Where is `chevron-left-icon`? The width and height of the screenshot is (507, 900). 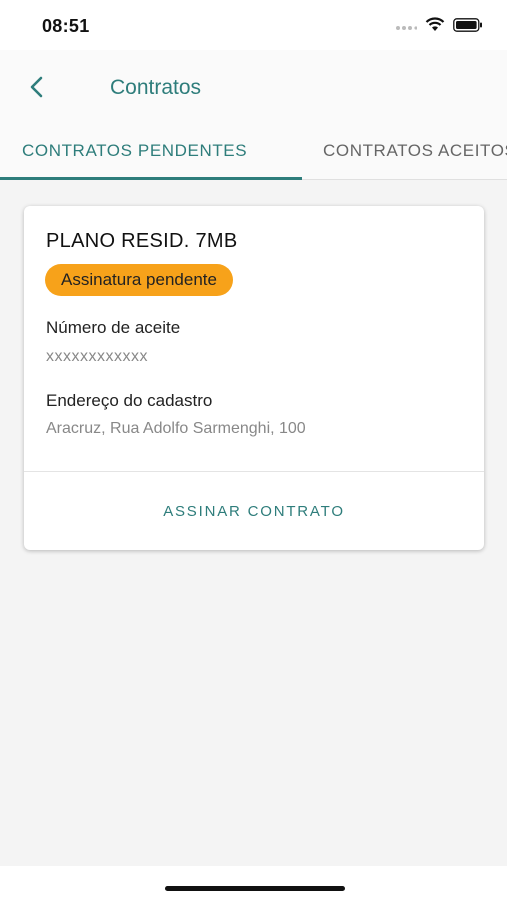
chevron-left-icon is located at coordinates (37, 89).